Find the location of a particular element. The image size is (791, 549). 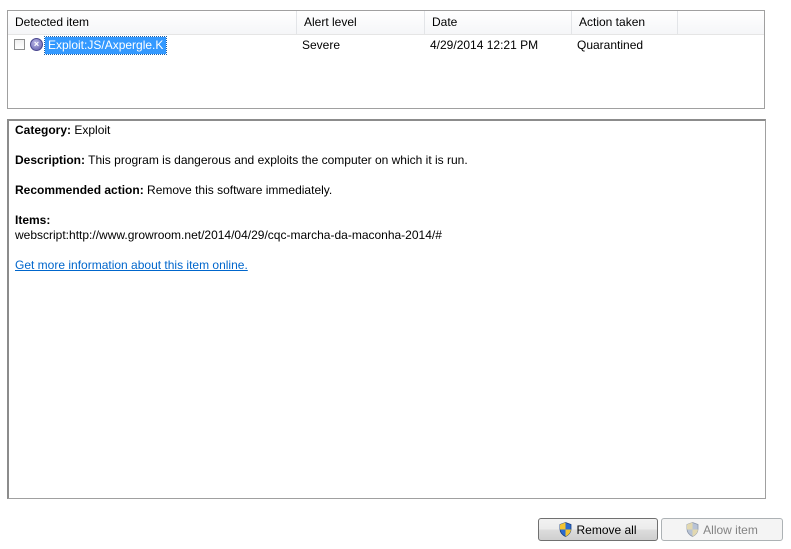

column-header-date: Date is located at coordinates (498, 22).